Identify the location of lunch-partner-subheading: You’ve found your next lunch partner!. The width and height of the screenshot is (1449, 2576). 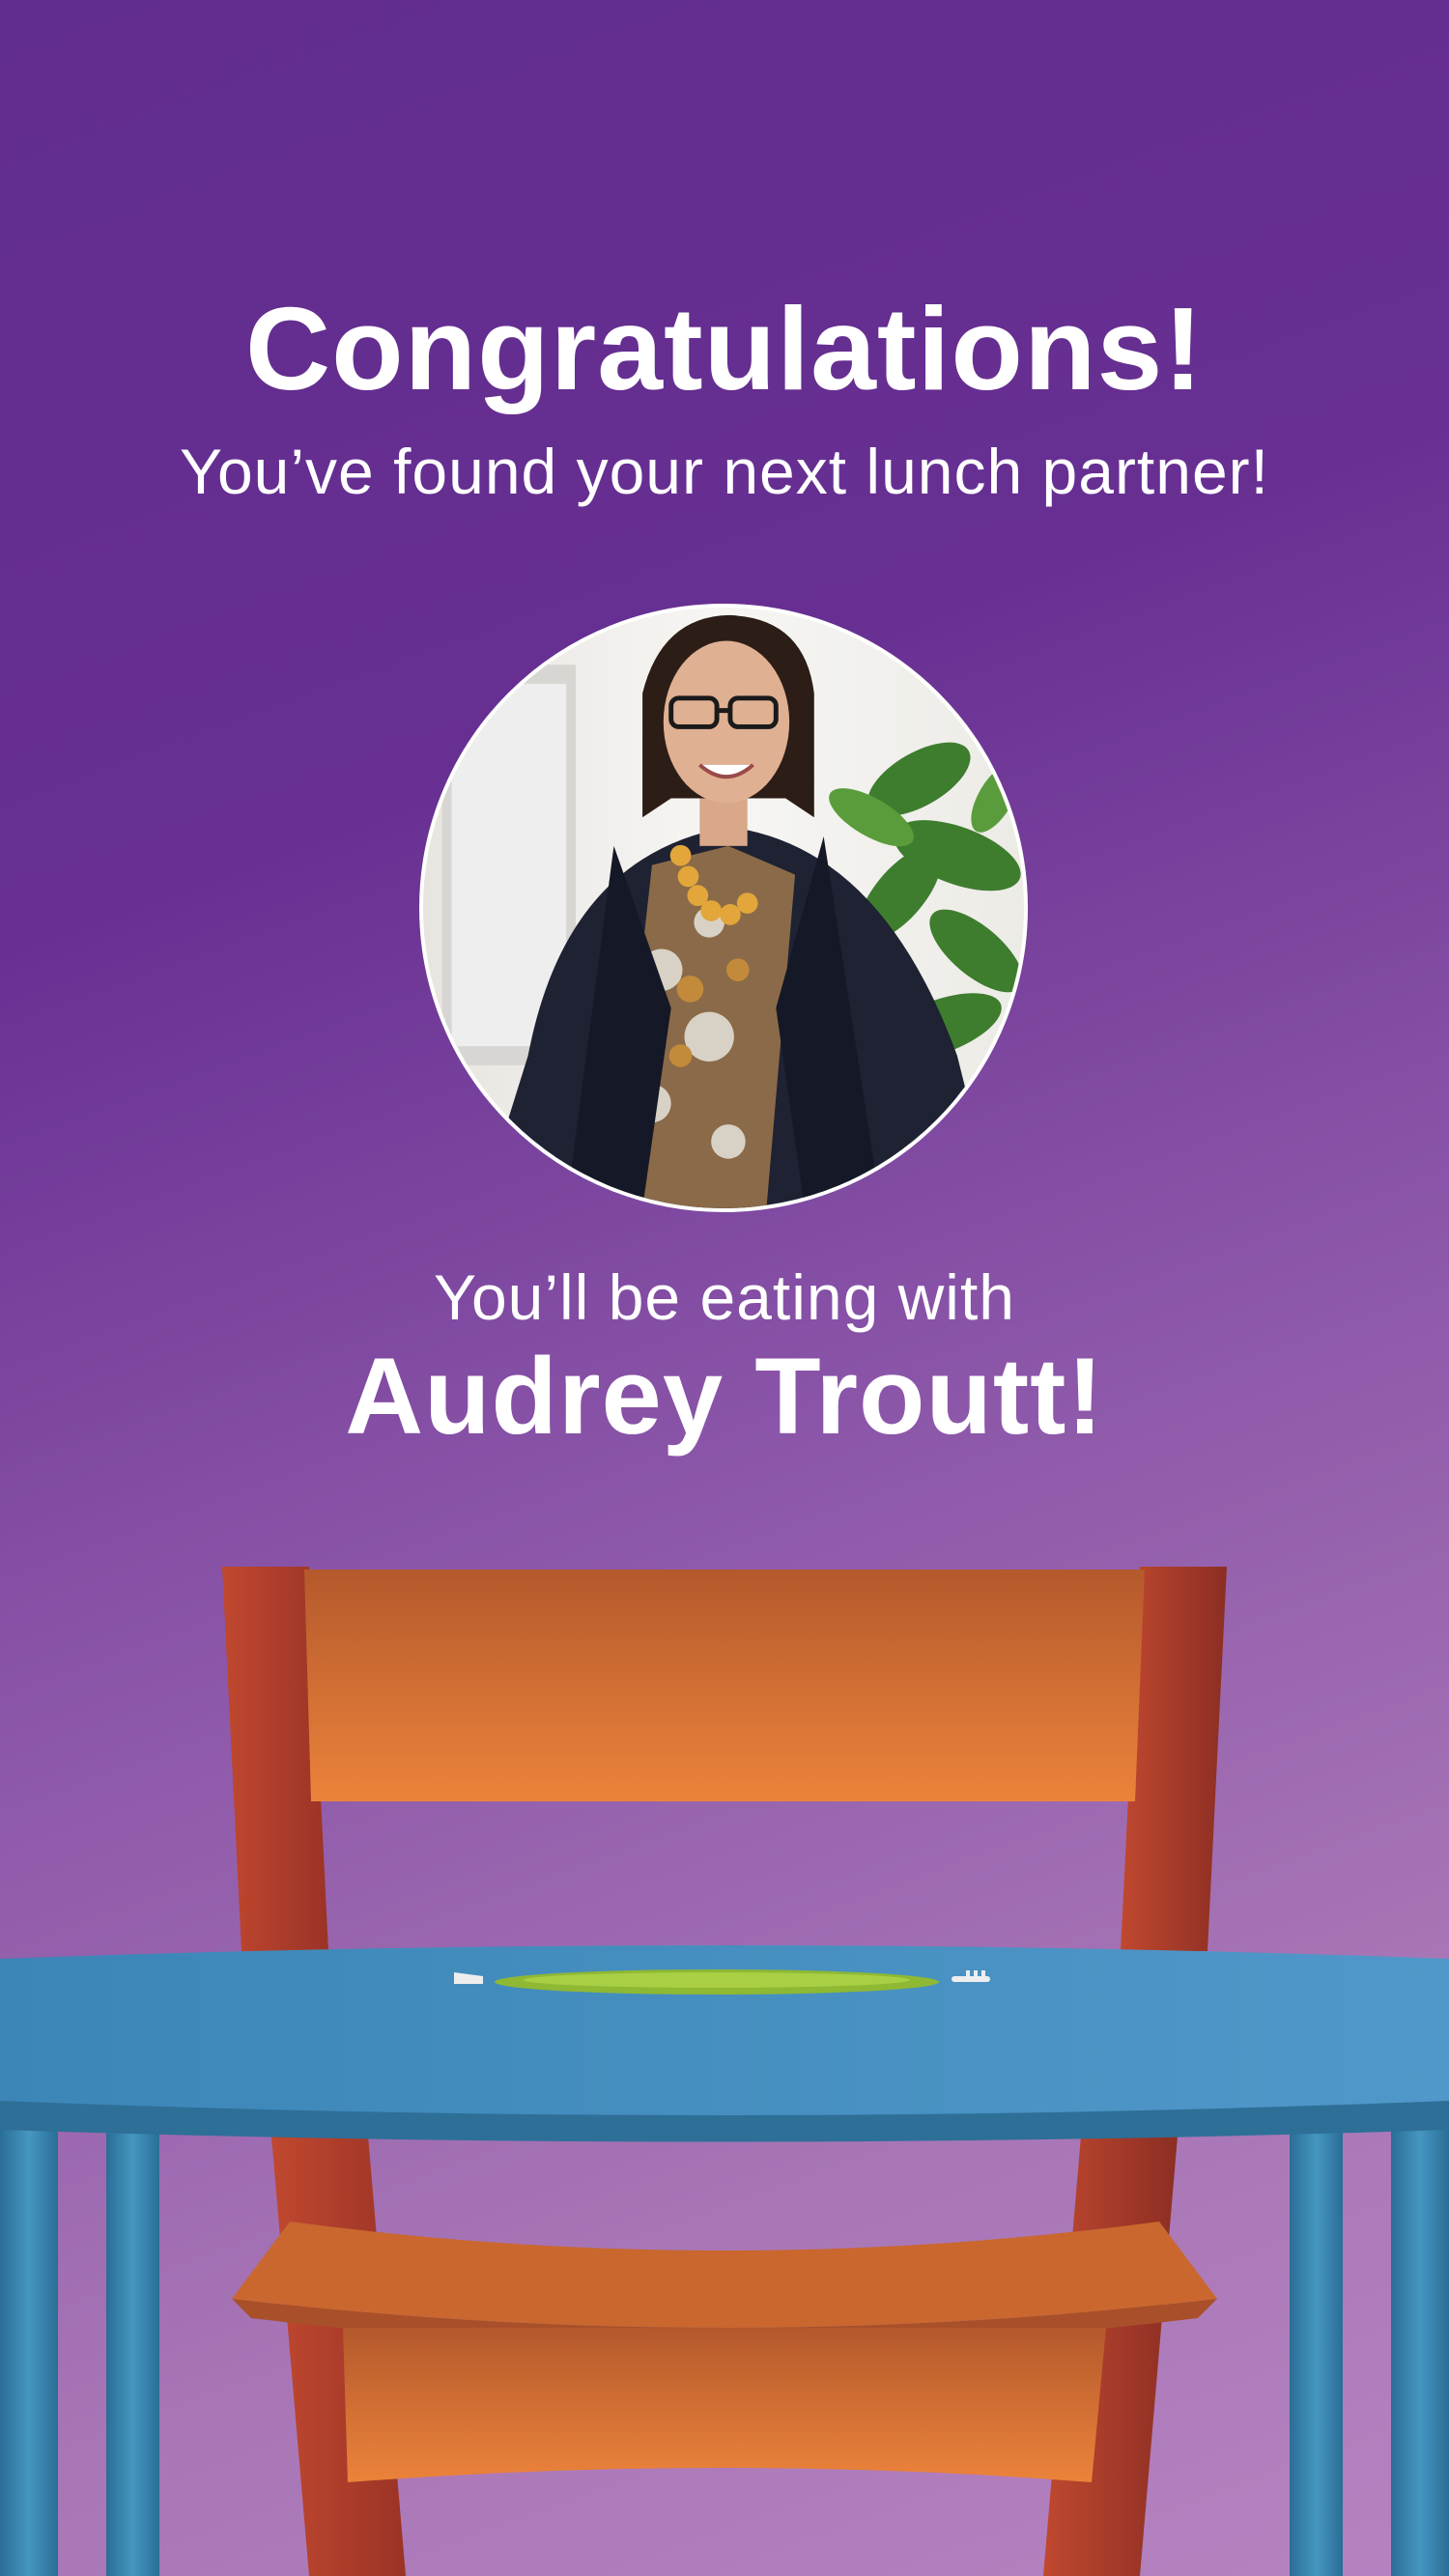
(724, 471).